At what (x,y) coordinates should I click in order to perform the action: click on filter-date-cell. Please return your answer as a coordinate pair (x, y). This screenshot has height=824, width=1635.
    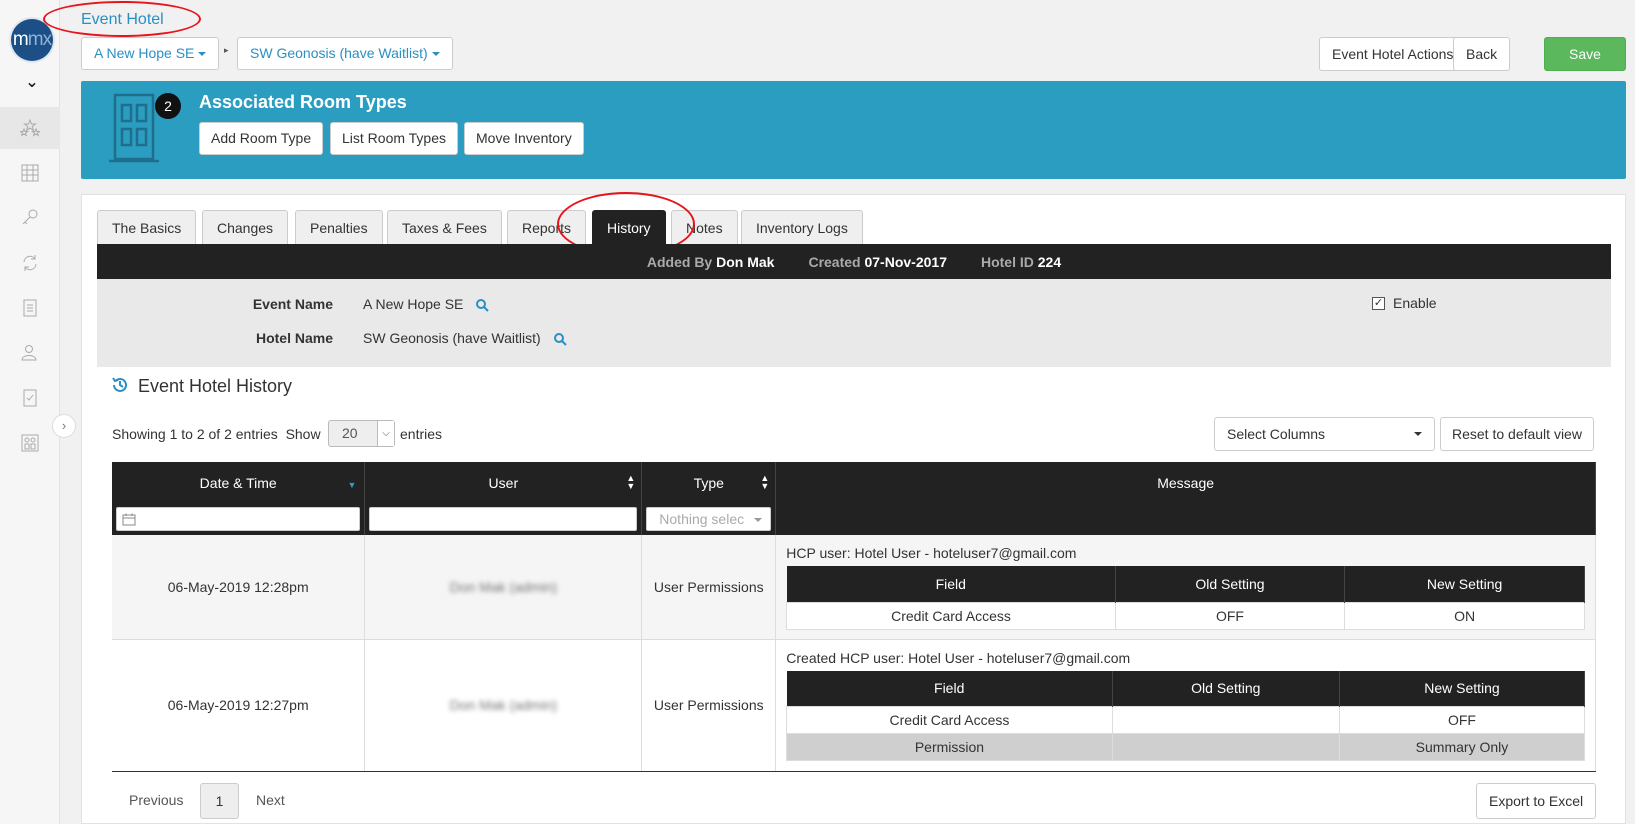
    Looking at the image, I should click on (239, 519).